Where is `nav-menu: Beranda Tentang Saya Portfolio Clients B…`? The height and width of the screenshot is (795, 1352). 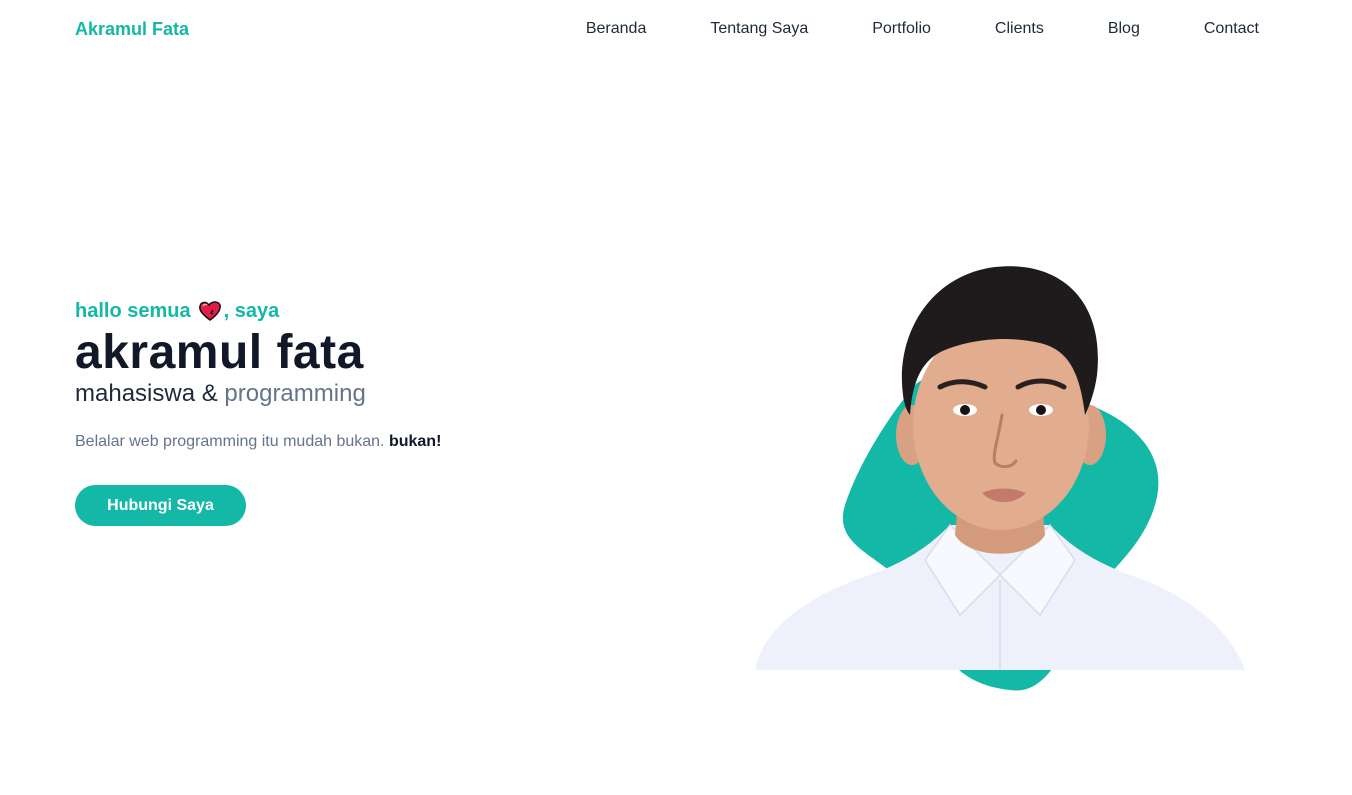
nav-menu: Beranda Tentang Saya Portfolio Clients B… is located at coordinates (922, 29).